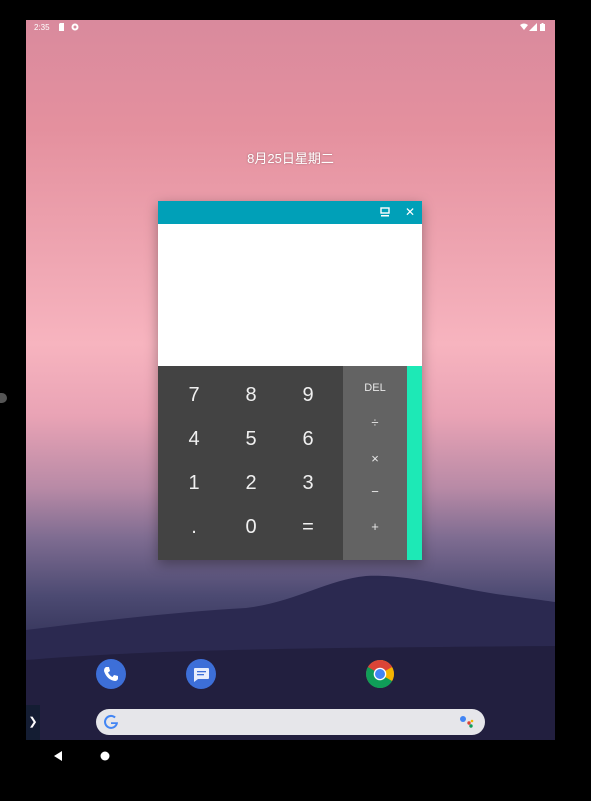 This screenshot has height=801, width=591. I want to click on close-icon: ✕, so click(410, 212).